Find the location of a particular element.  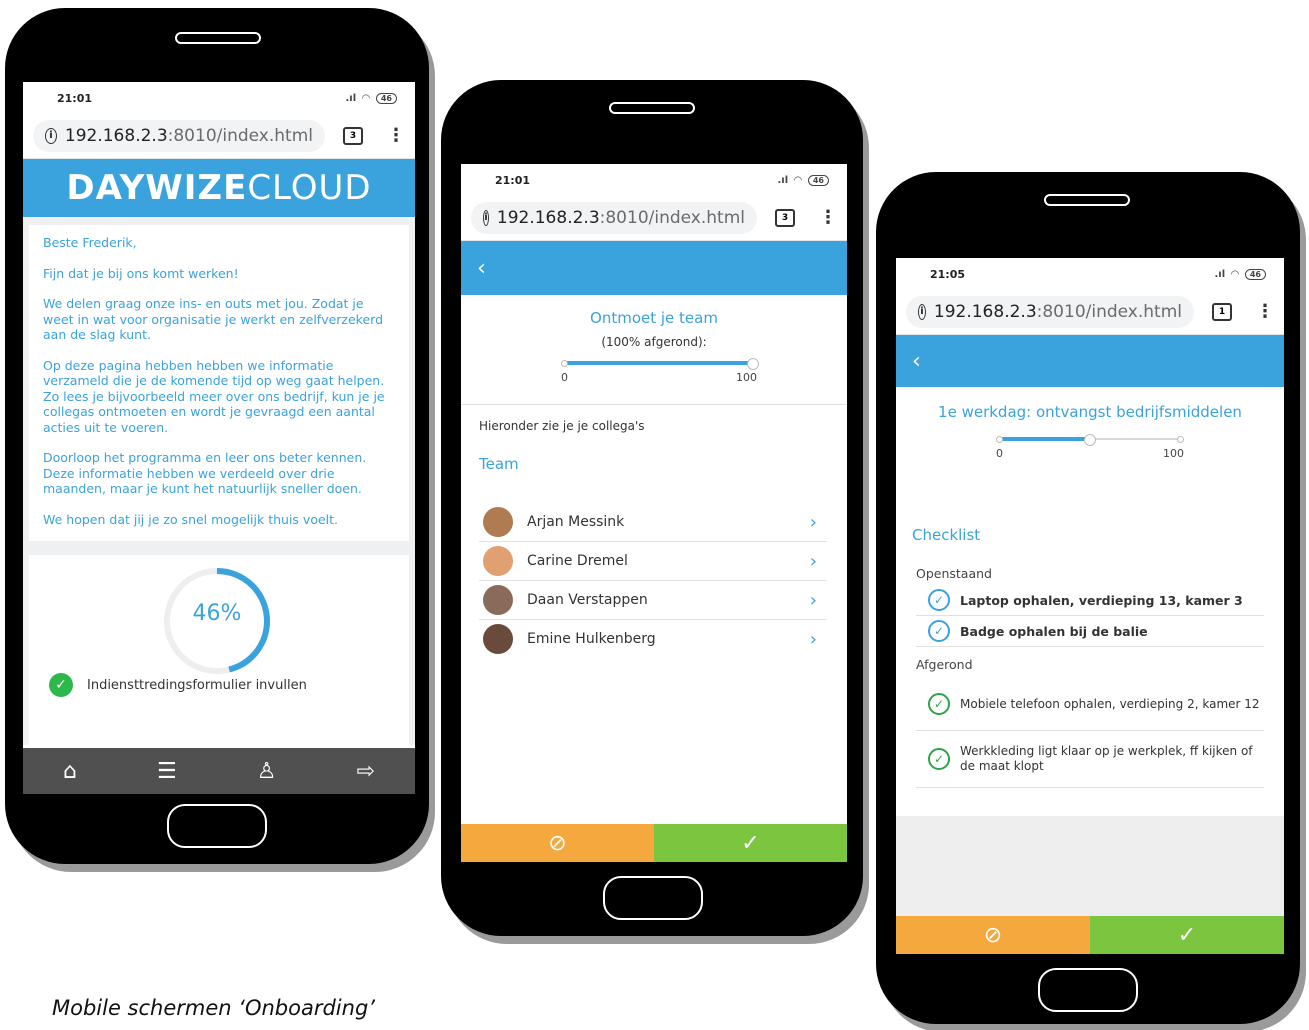

task-label: Indiensttredingsformulier invullen is located at coordinates (197, 685).